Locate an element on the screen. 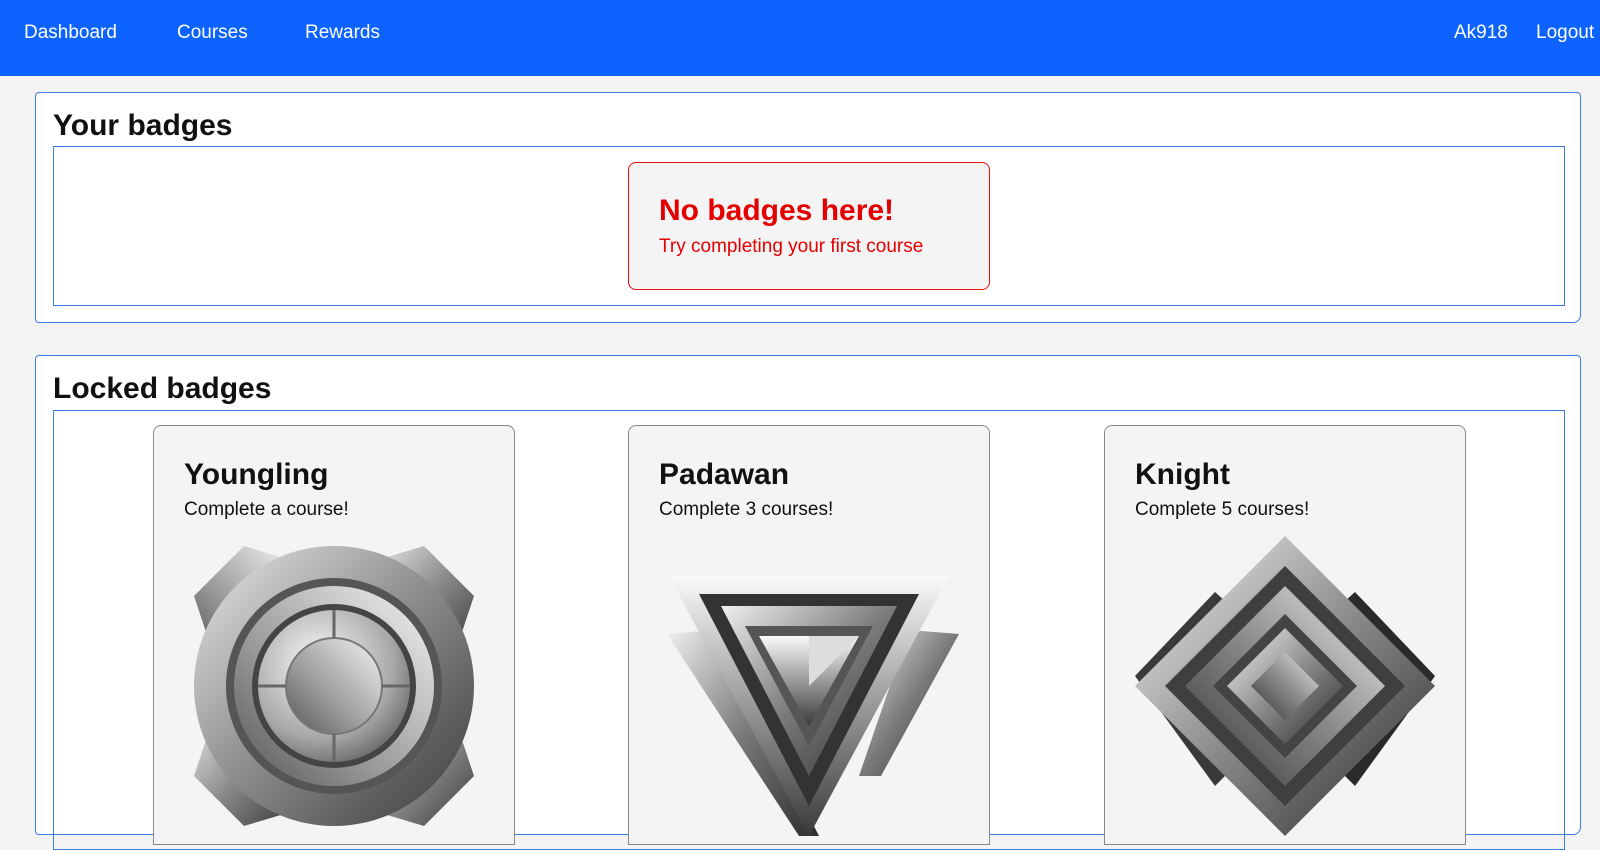  nav-user-link: Ak918 is located at coordinates (1481, 33).